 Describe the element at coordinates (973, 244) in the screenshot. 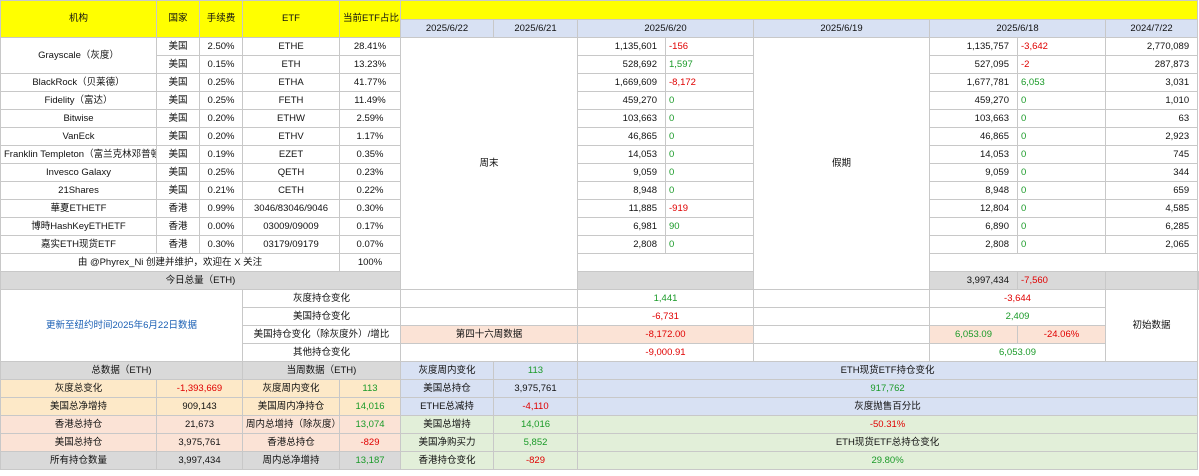

I see `holding-0618: 2,808` at that location.